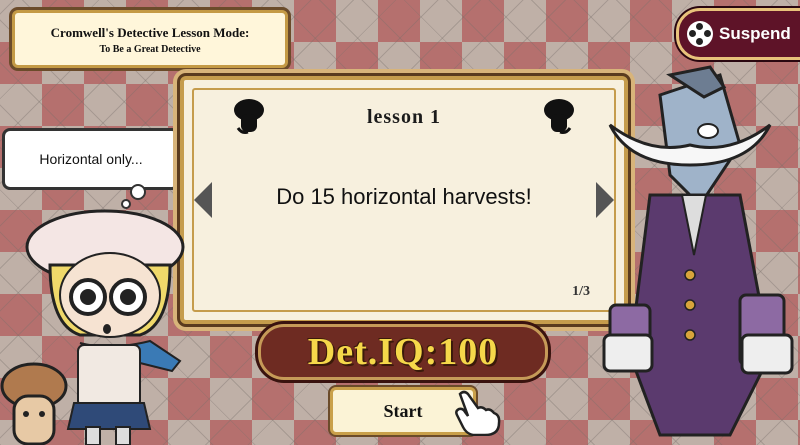 This screenshot has height=445, width=800. What do you see at coordinates (404, 117) in the screenshot?
I see `lesson-title: lesson 1` at bounding box center [404, 117].